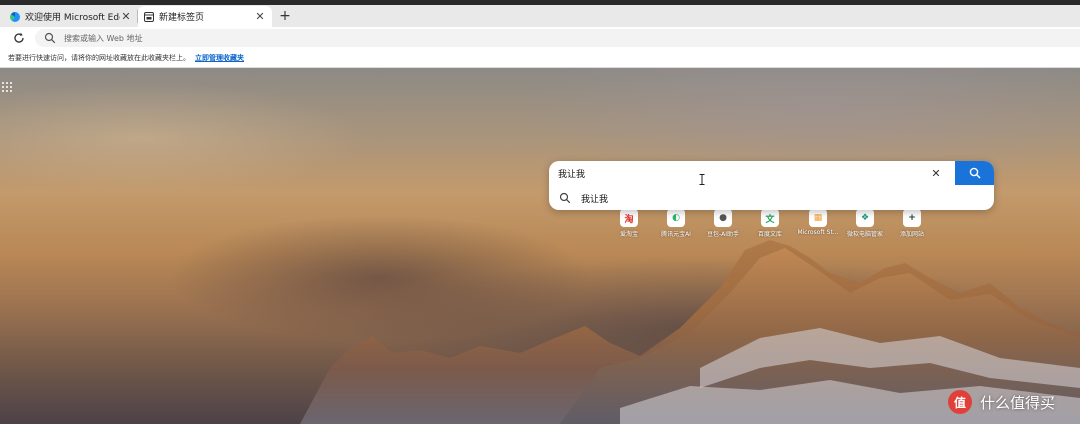 Image resolution: width=1080 pixels, height=424 pixels. What do you see at coordinates (7, 87) in the screenshot?
I see `apps-launcher-icon` at bounding box center [7, 87].